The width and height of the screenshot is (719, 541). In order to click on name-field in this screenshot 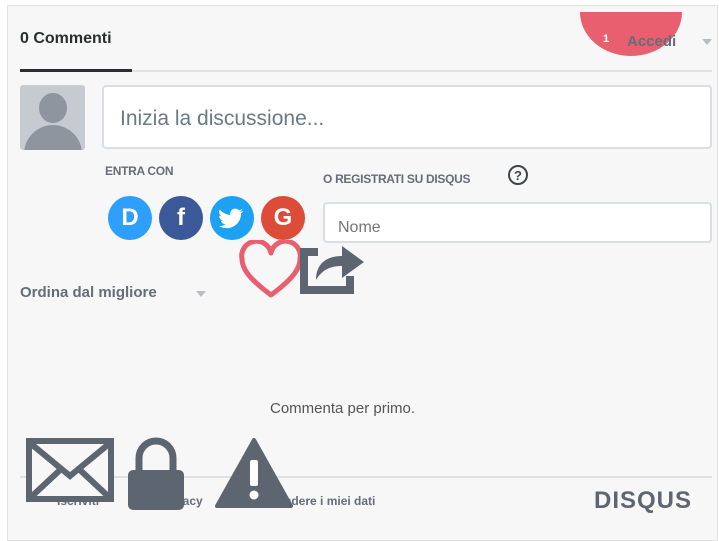, I will do `click(517, 222)`.